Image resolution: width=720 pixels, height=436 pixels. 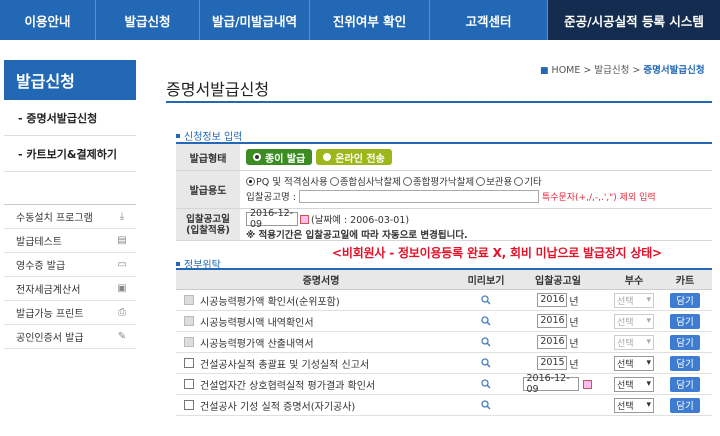 What do you see at coordinates (122, 216) in the screenshot?
I see `download-icon: ⤓` at bounding box center [122, 216].